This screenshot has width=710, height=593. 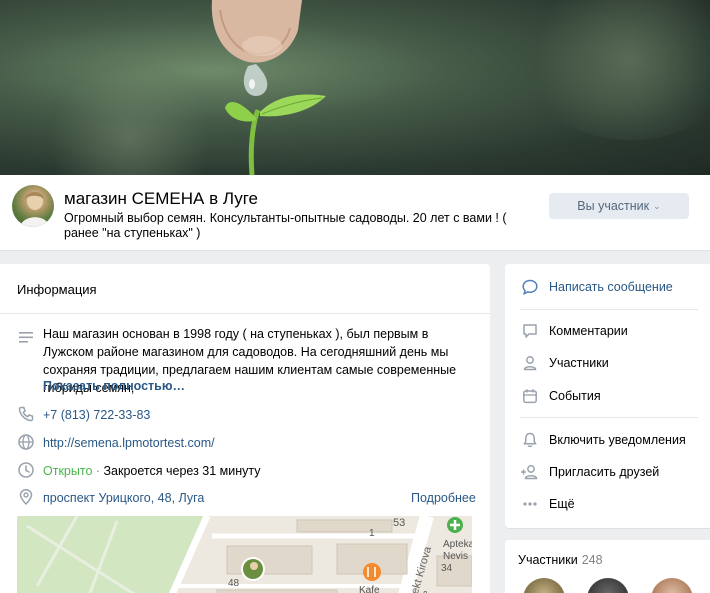 I want to click on member-button-label: Вы участник, so click(x=613, y=206).